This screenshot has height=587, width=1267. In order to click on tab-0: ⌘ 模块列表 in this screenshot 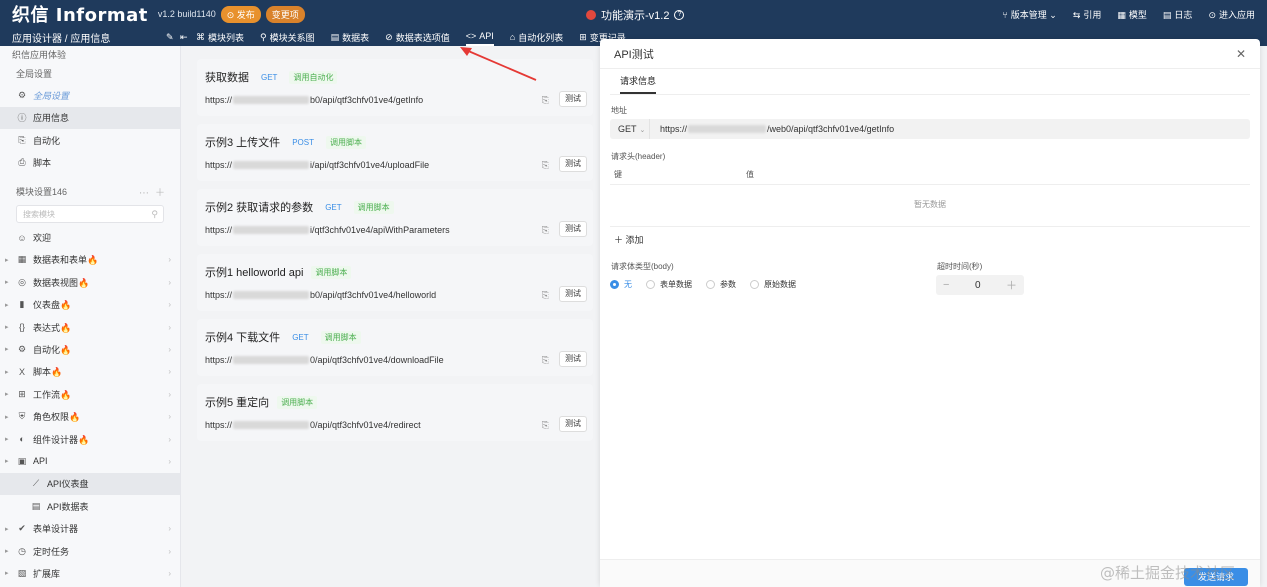, I will do `click(220, 37)`.